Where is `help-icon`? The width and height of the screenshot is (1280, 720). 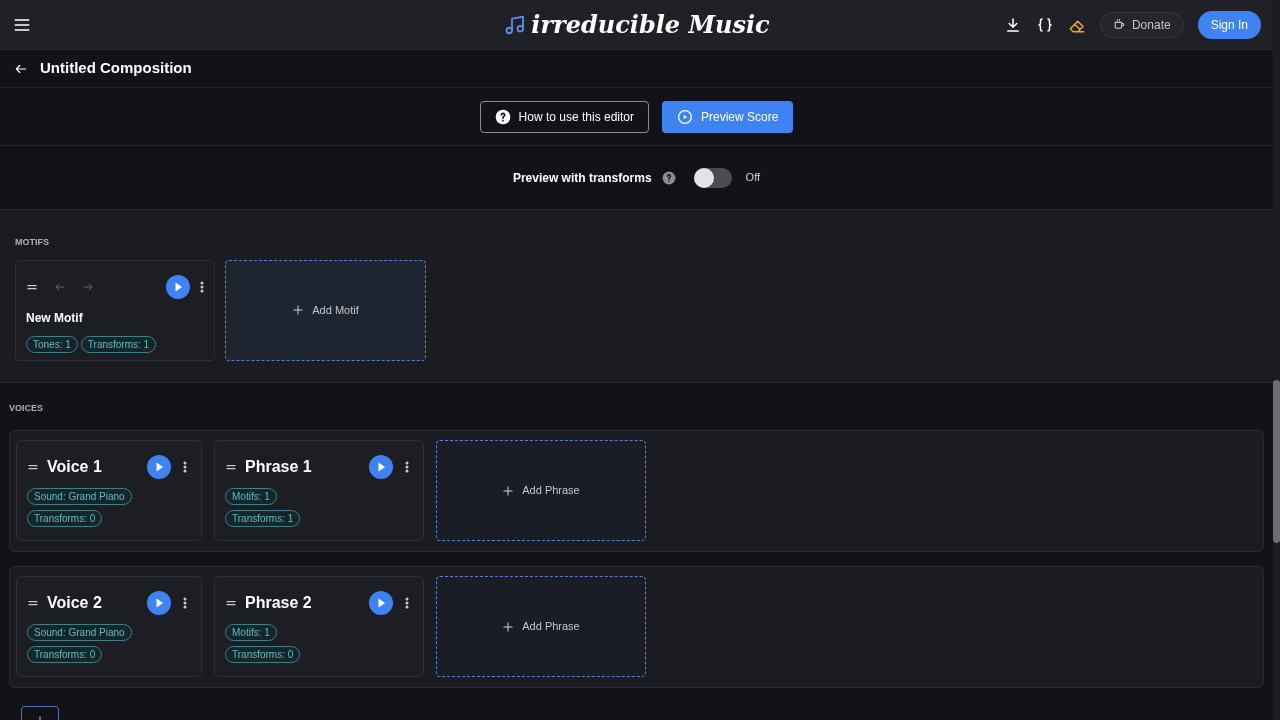
help-icon is located at coordinates (668, 177).